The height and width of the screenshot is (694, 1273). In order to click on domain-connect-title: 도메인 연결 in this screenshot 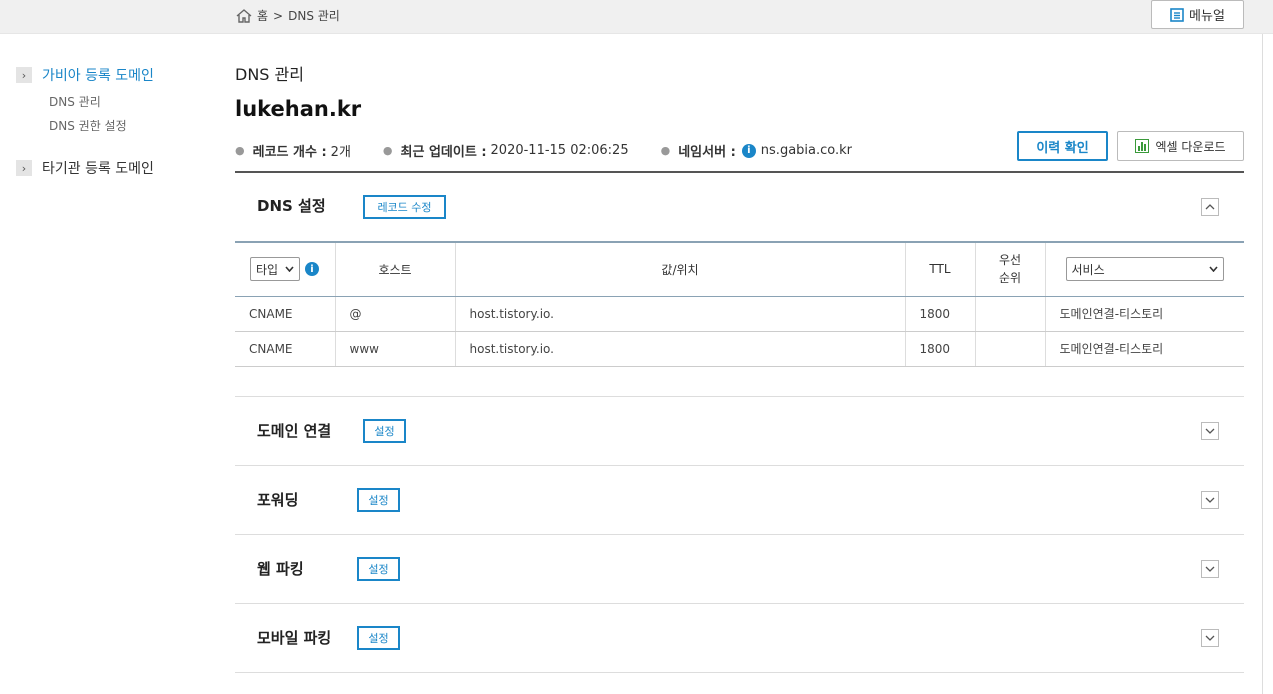, I will do `click(294, 431)`.